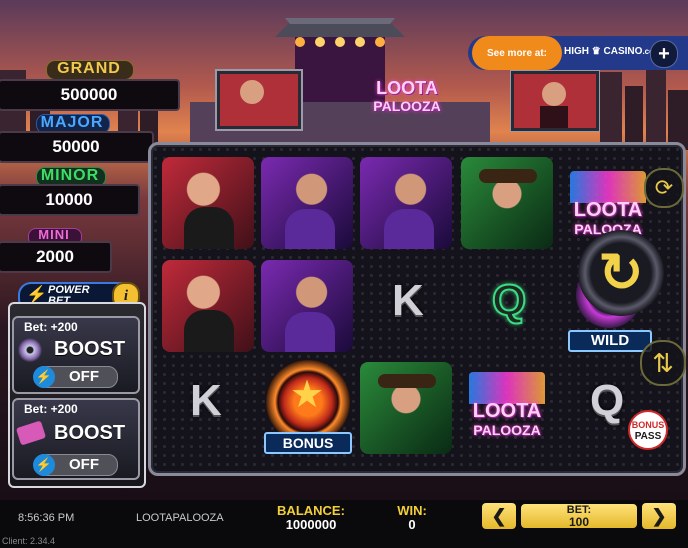  Describe the element at coordinates (89, 68) in the screenshot. I see `grand-label: GRAND` at that location.